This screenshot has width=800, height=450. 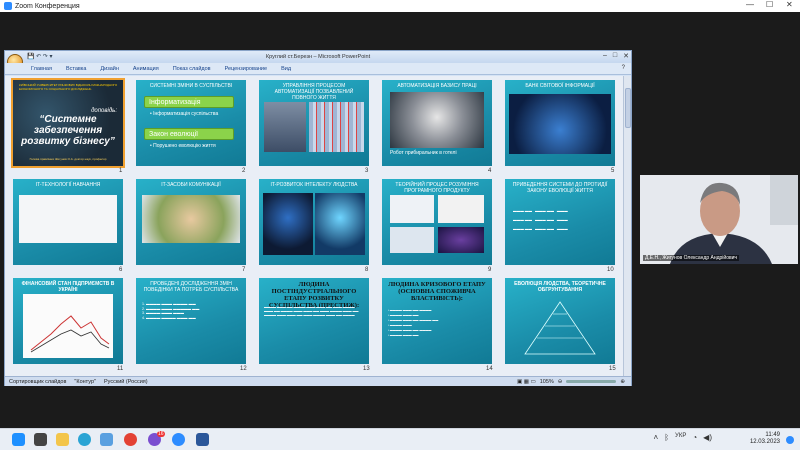 What do you see at coordinates (120, 369) in the screenshot?
I see `slide-number: 11` at bounding box center [120, 369].